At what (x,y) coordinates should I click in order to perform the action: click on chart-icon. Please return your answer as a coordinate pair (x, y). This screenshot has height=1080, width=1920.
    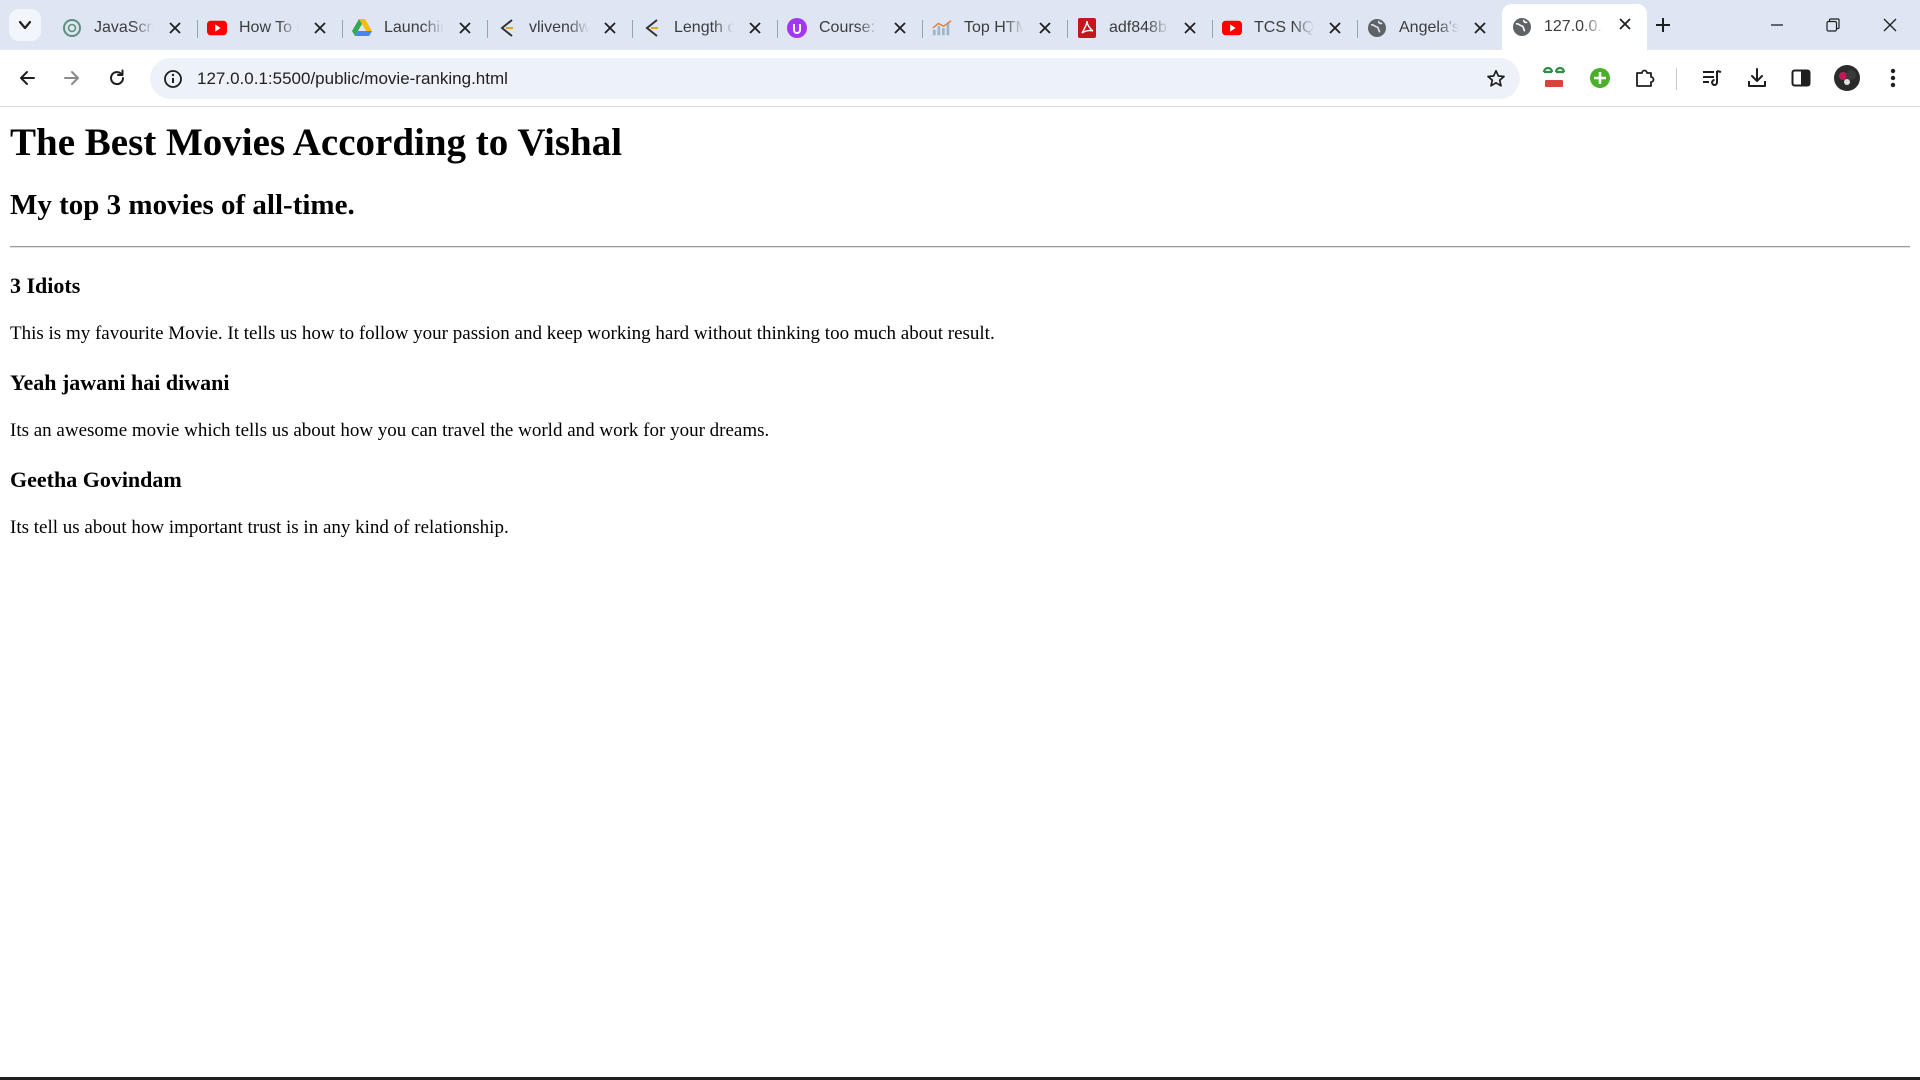
    Looking at the image, I should click on (942, 28).